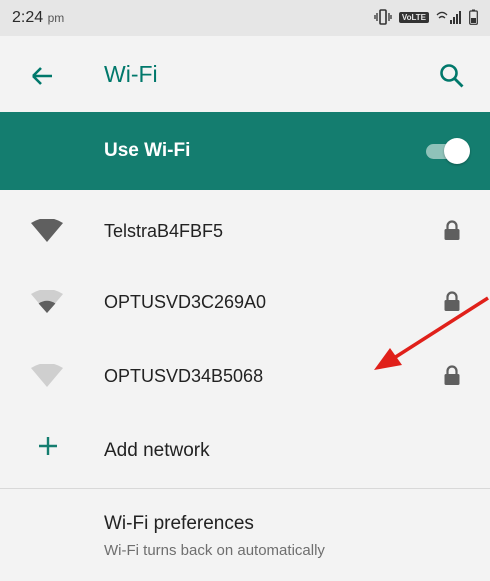  I want to click on wifi-toggle-switch, so click(447, 151).